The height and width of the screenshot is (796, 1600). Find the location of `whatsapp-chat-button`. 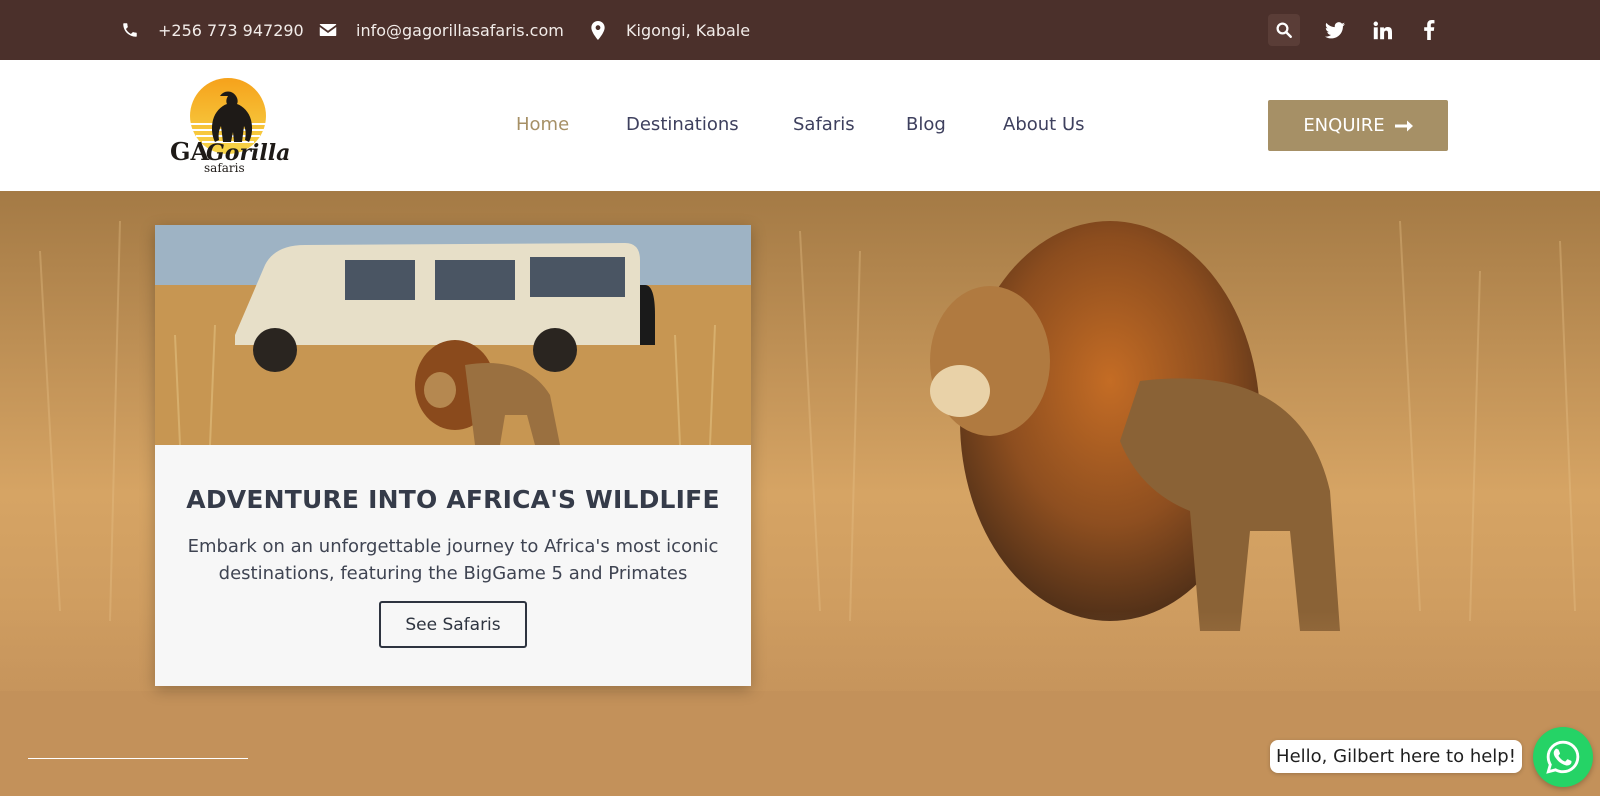

whatsapp-chat-button is located at coordinates (1563, 757).